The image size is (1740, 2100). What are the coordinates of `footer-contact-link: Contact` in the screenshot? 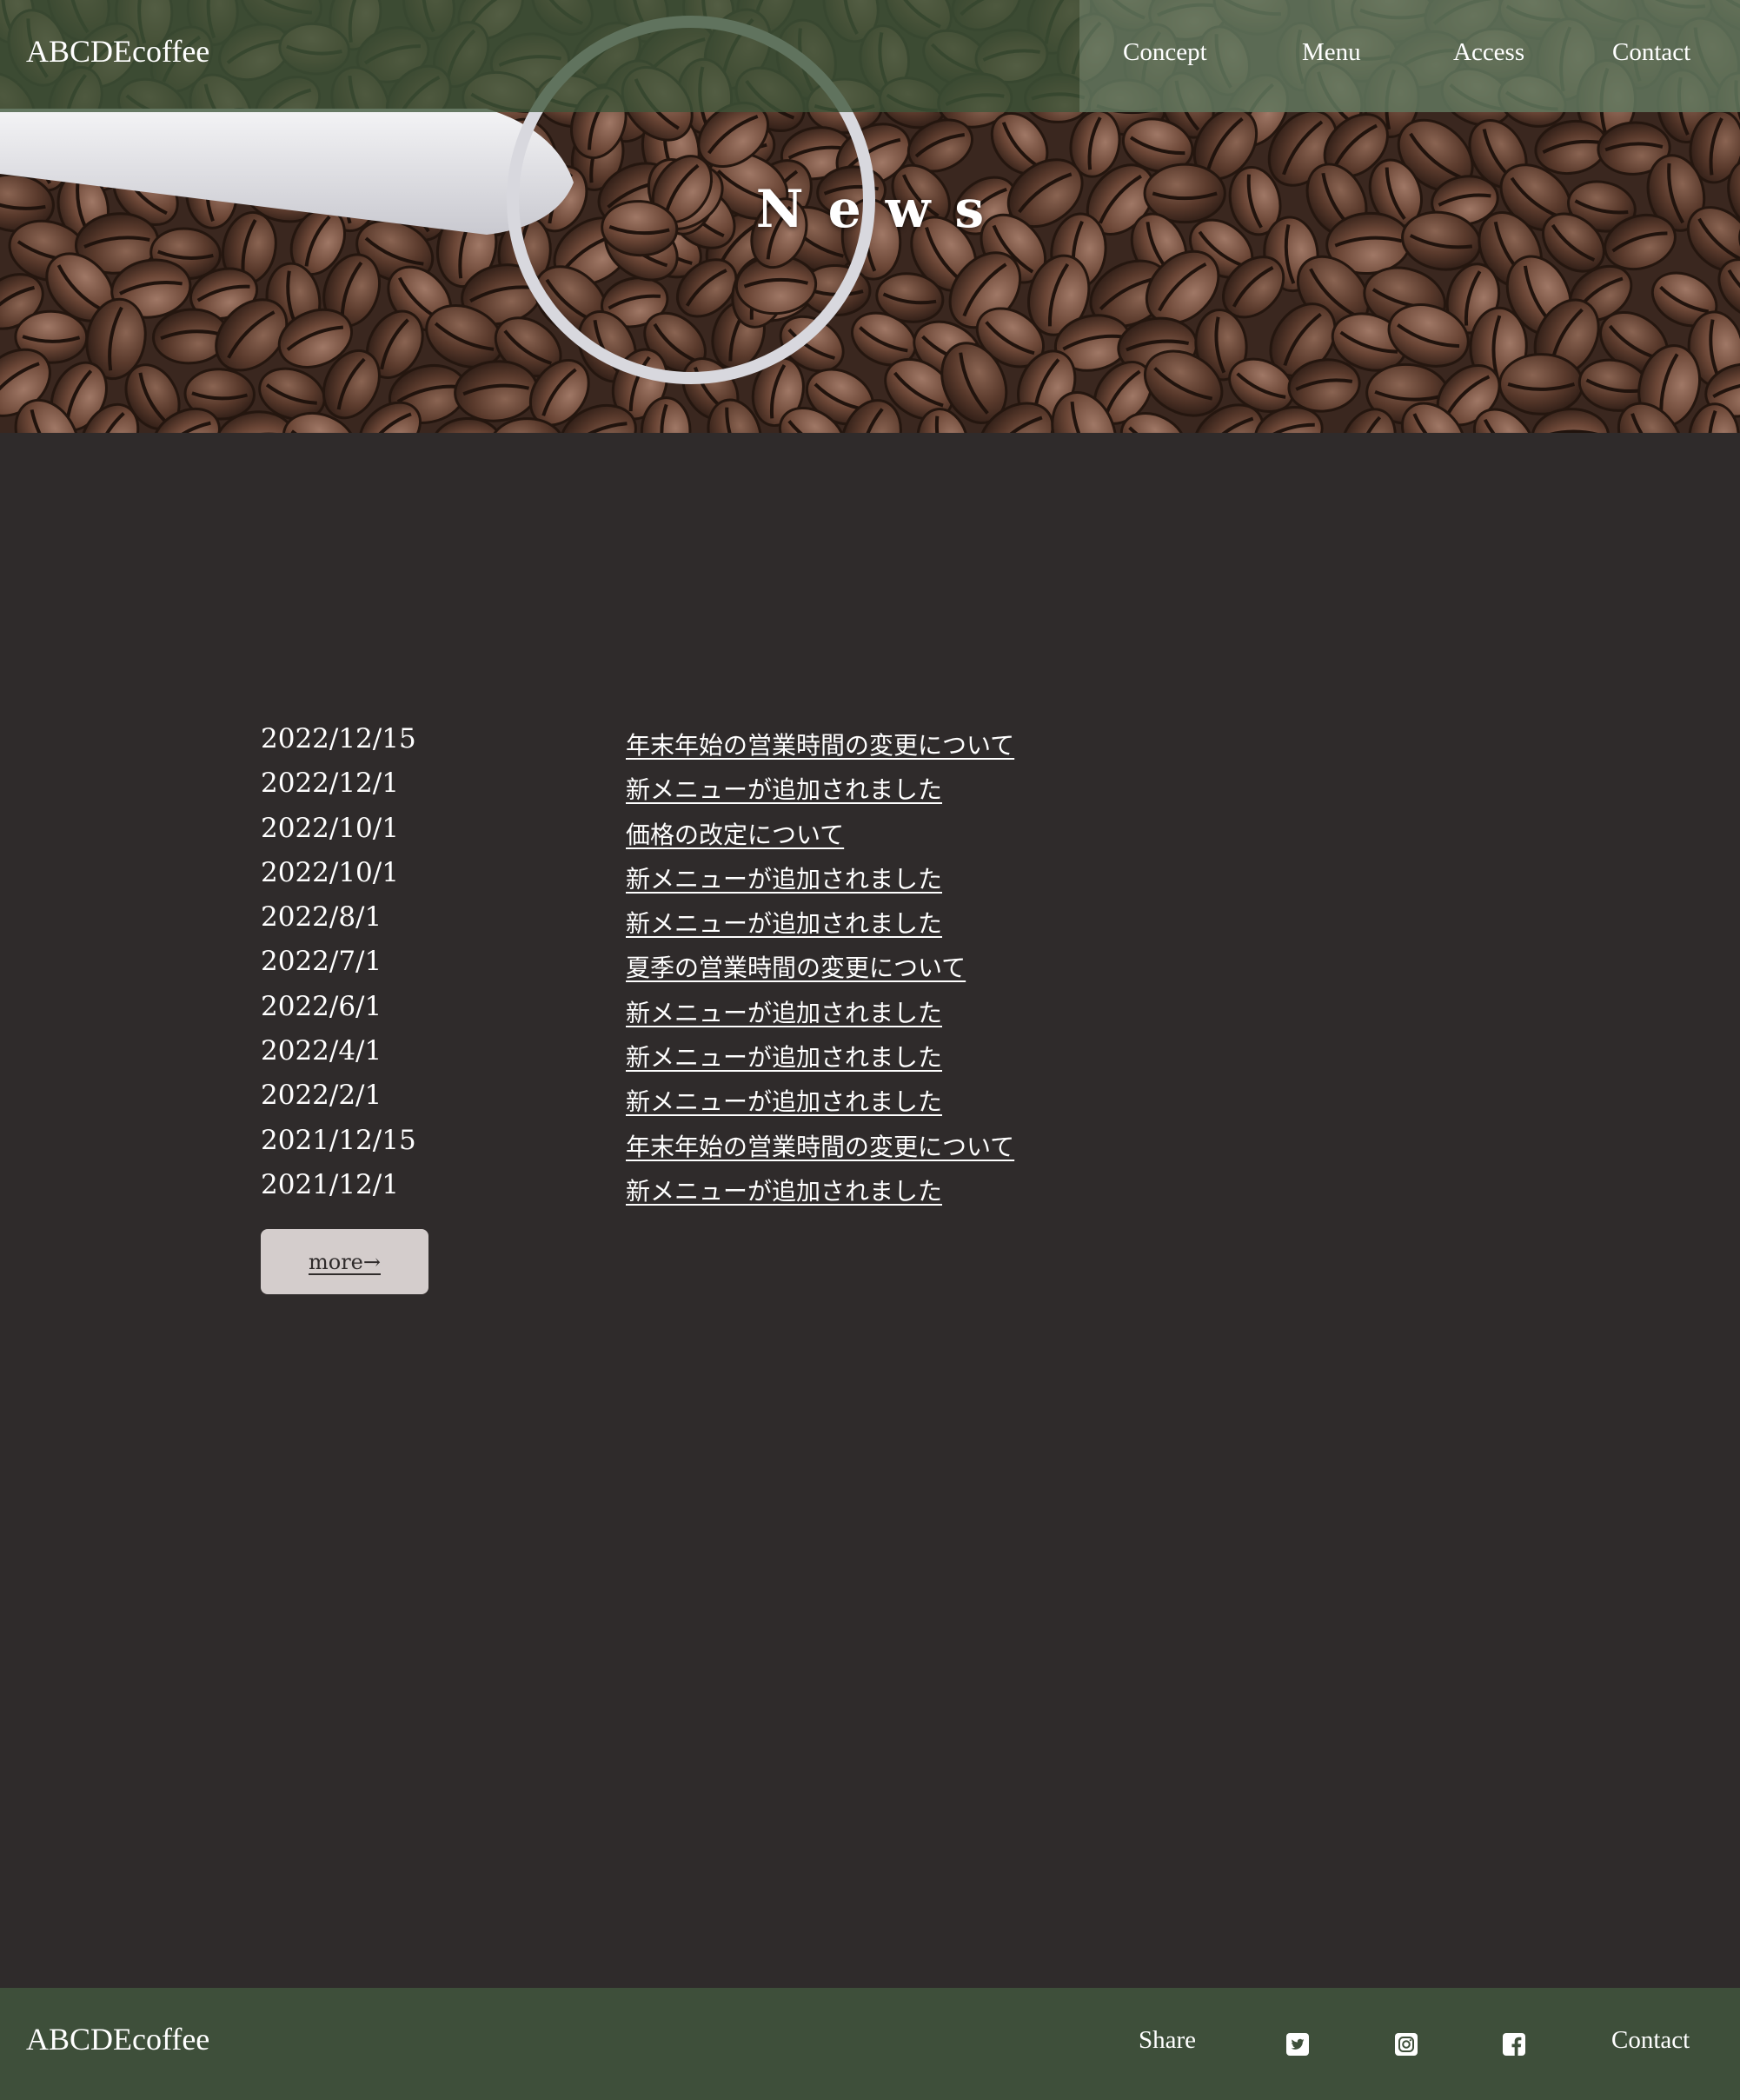 It's located at (1650, 2040).